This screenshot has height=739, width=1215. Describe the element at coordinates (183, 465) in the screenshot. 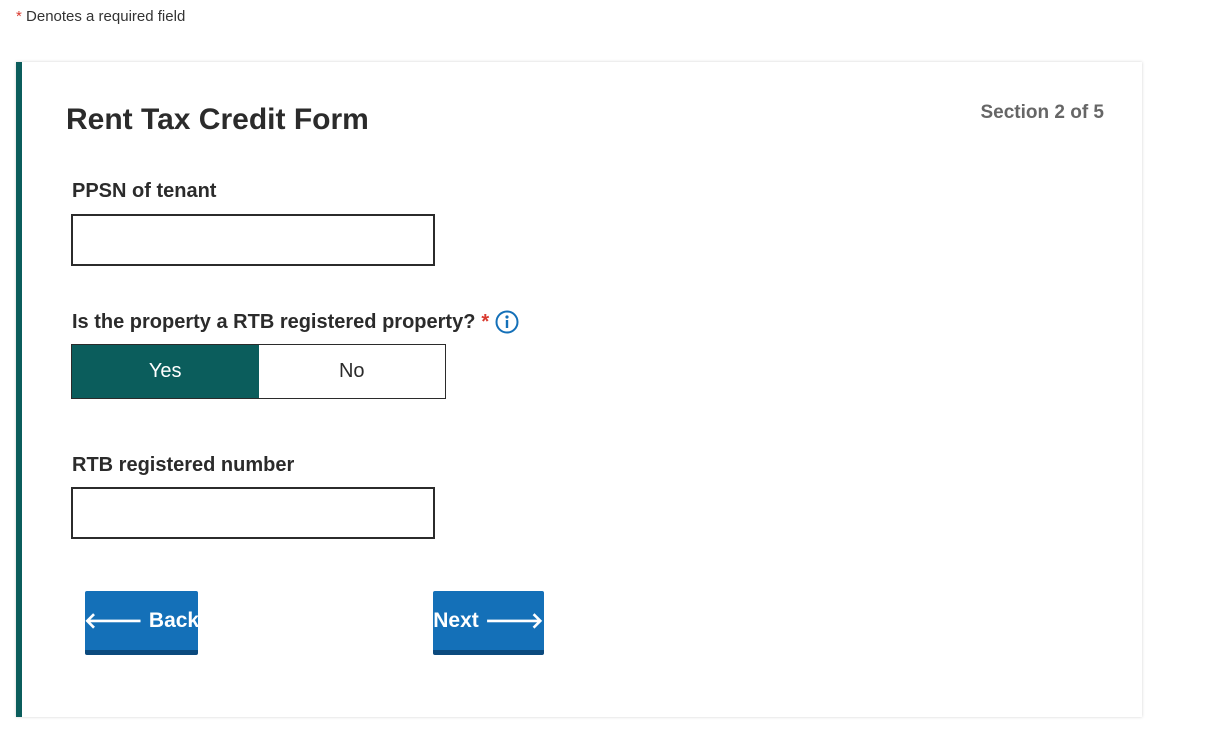

I see `rtb-number-label: RTB registered number` at that location.